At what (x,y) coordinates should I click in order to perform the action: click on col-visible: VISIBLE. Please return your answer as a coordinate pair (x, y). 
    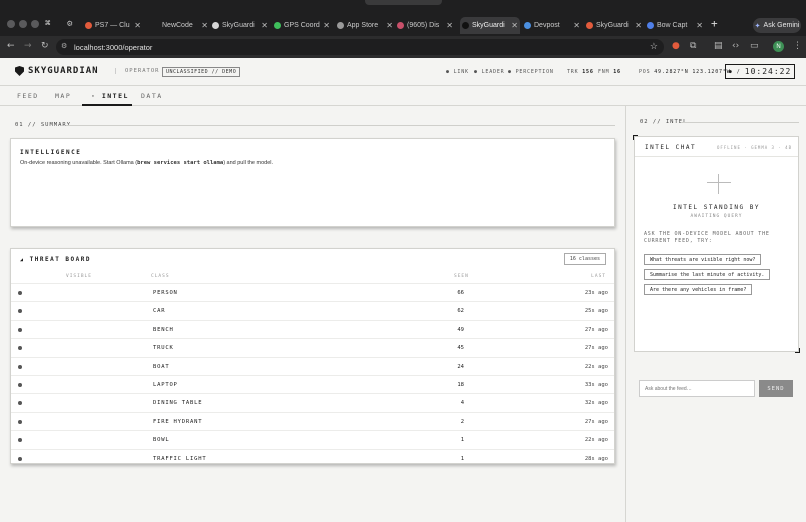
    Looking at the image, I should click on (79, 276).